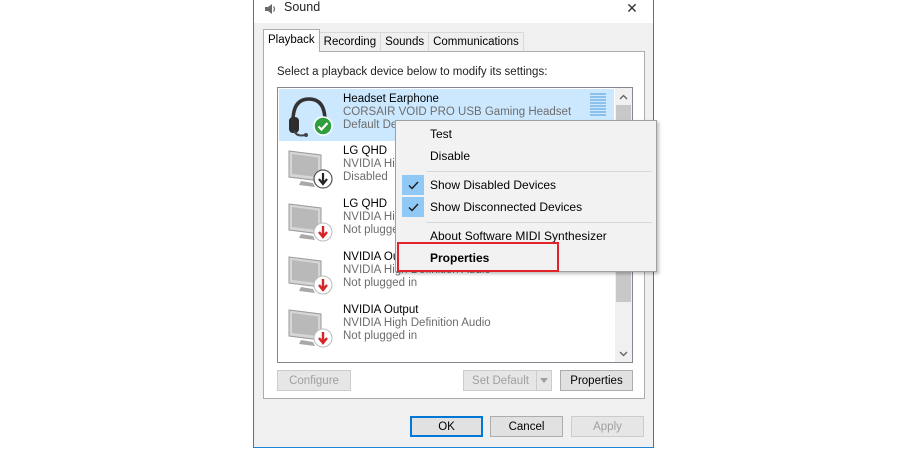 This screenshot has height=450, width=900. What do you see at coordinates (446, 426) in the screenshot?
I see `ok-button: OK` at bounding box center [446, 426].